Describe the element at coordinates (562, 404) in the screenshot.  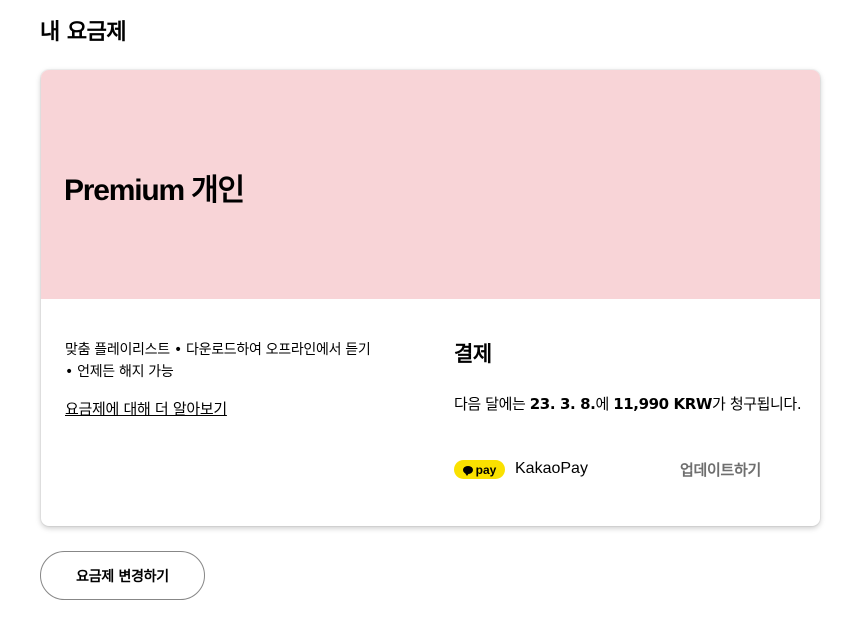
I see `billing-date: 23. 3. 8.` at that location.